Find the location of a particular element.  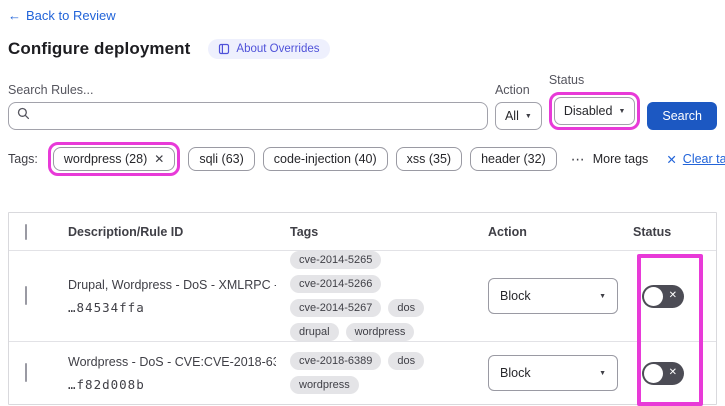

column-header-description: Description/Rule ID is located at coordinates (126, 231).